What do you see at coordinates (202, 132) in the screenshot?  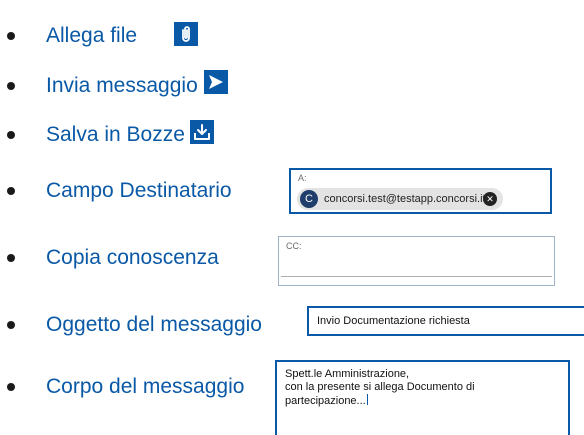 I see `download-tray-icon` at bounding box center [202, 132].